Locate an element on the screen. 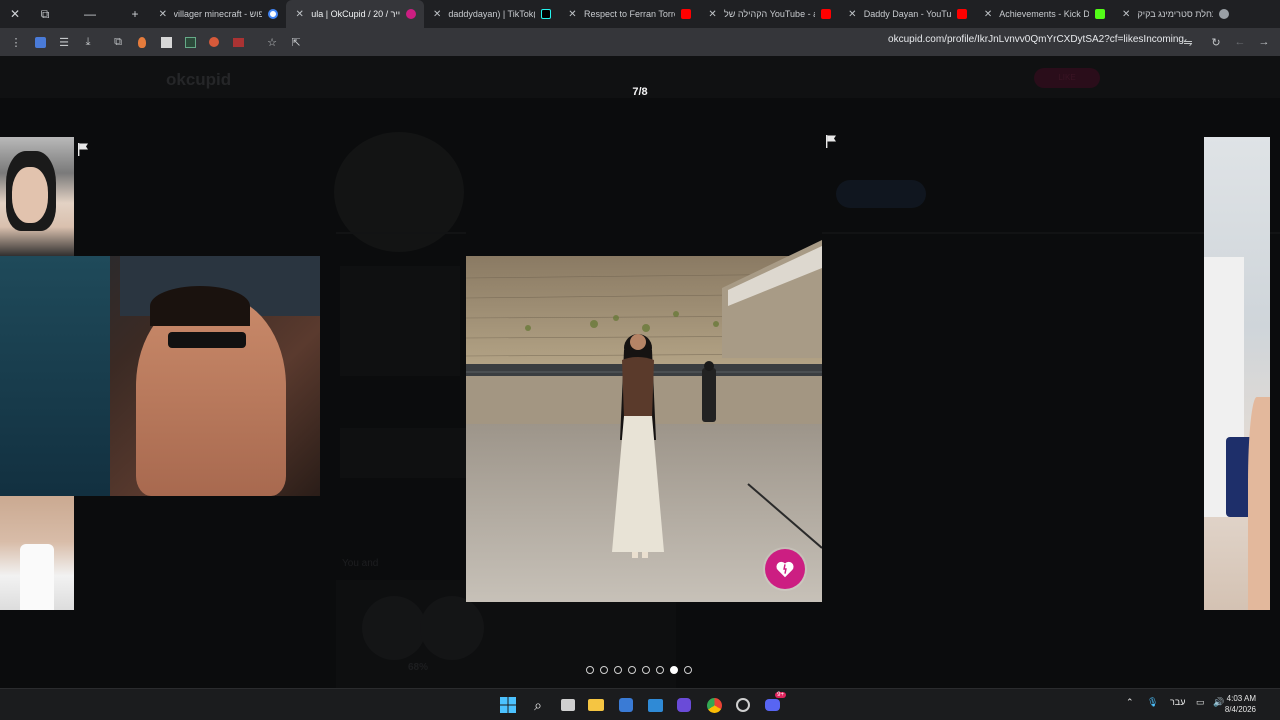  chrome-icon is located at coordinates (714, 705).